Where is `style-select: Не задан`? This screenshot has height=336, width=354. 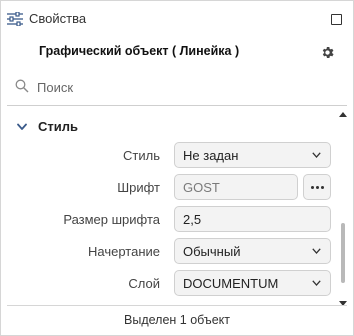 style-select: Не задан is located at coordinates (252, 155).